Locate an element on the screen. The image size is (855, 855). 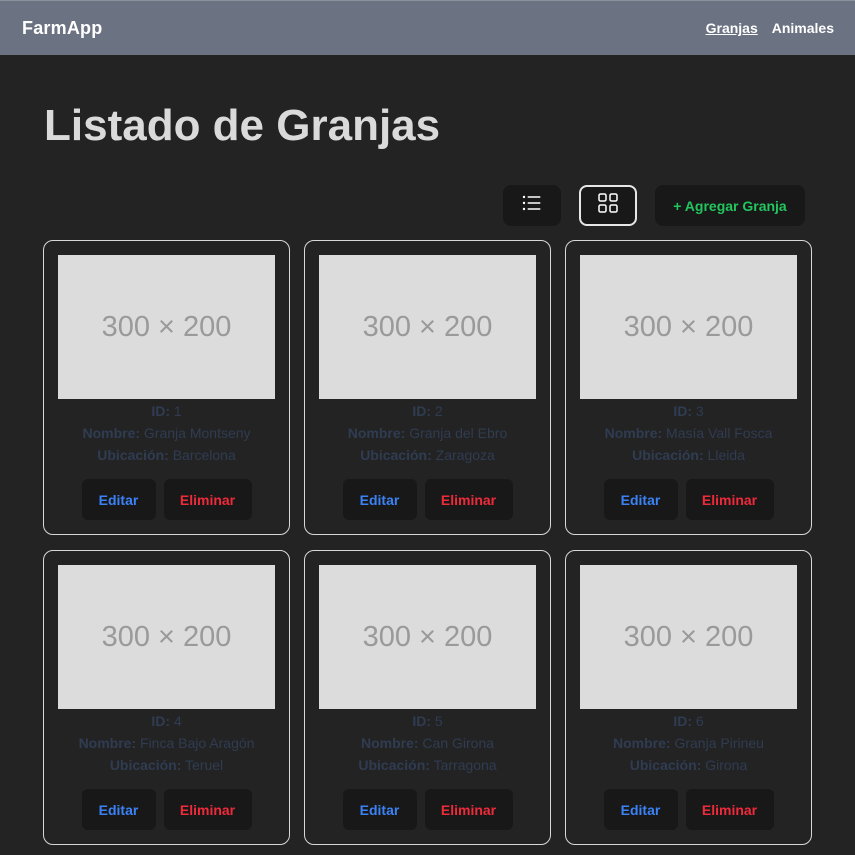
grid-icon is located at coordinates (608, 205).